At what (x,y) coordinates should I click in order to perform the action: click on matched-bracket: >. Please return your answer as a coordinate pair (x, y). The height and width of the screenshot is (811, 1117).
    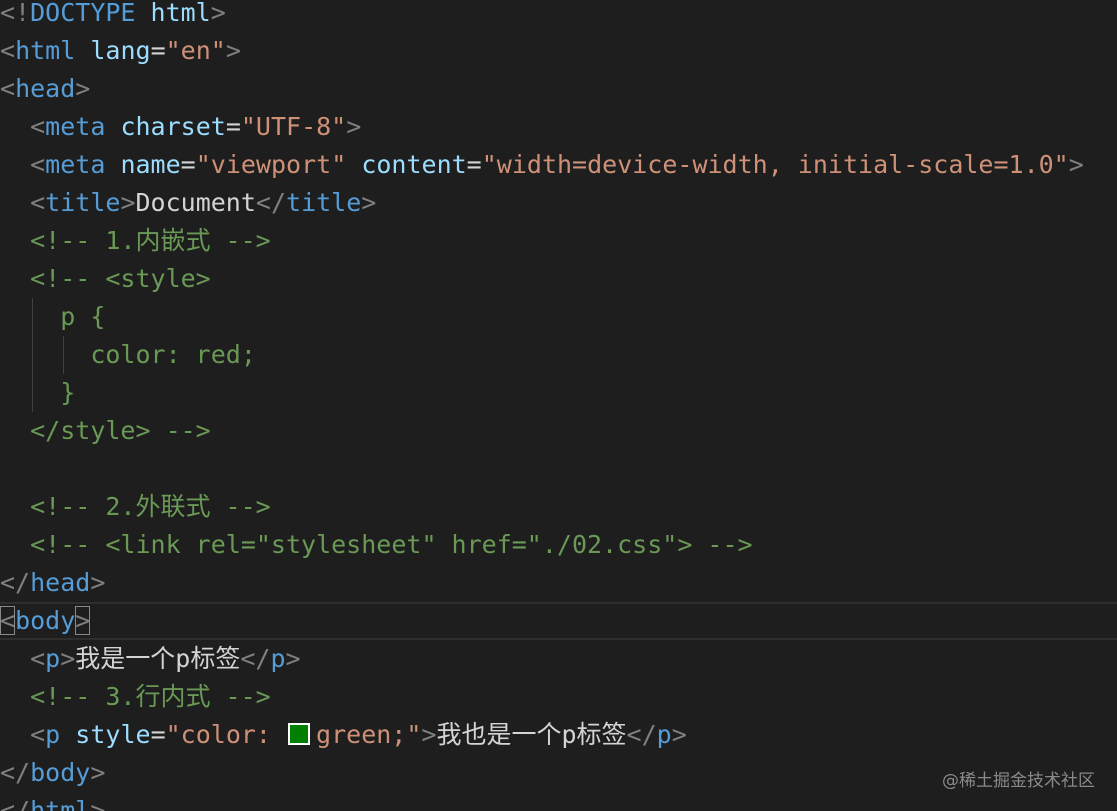
    Looking at the image, I should click on (83, 620).